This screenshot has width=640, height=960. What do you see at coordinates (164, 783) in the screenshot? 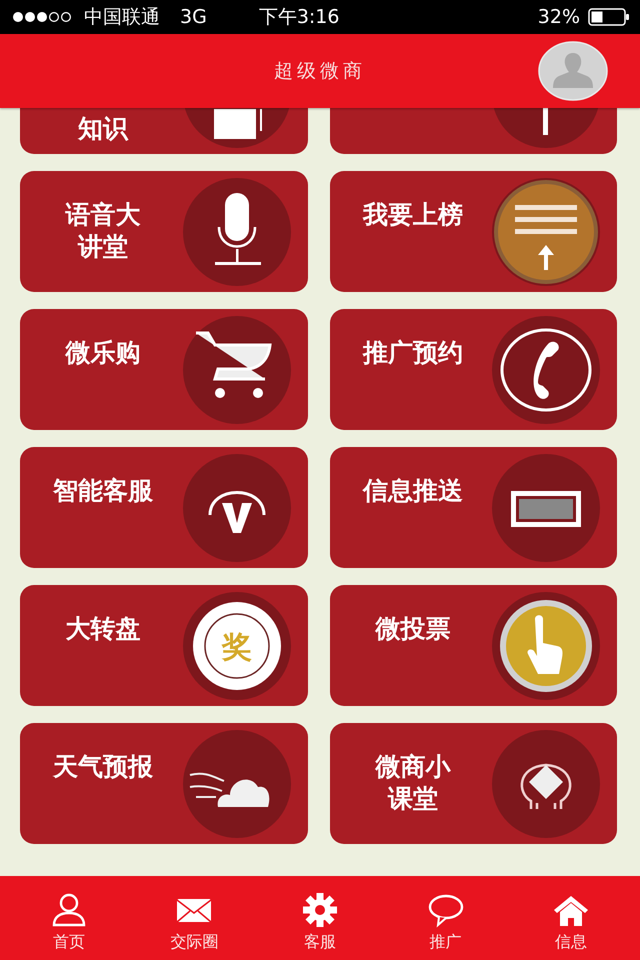
I see `menu-tile: 天气预报` at bounding box center [164, 783].